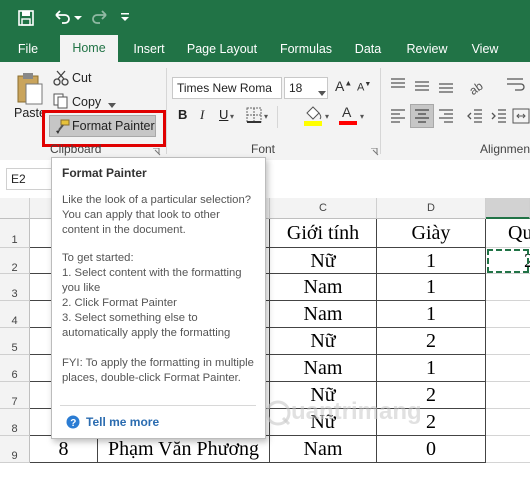 The image size is (530, 477). I want to click on font-name-box: Times New Roma, so click(227, 88).